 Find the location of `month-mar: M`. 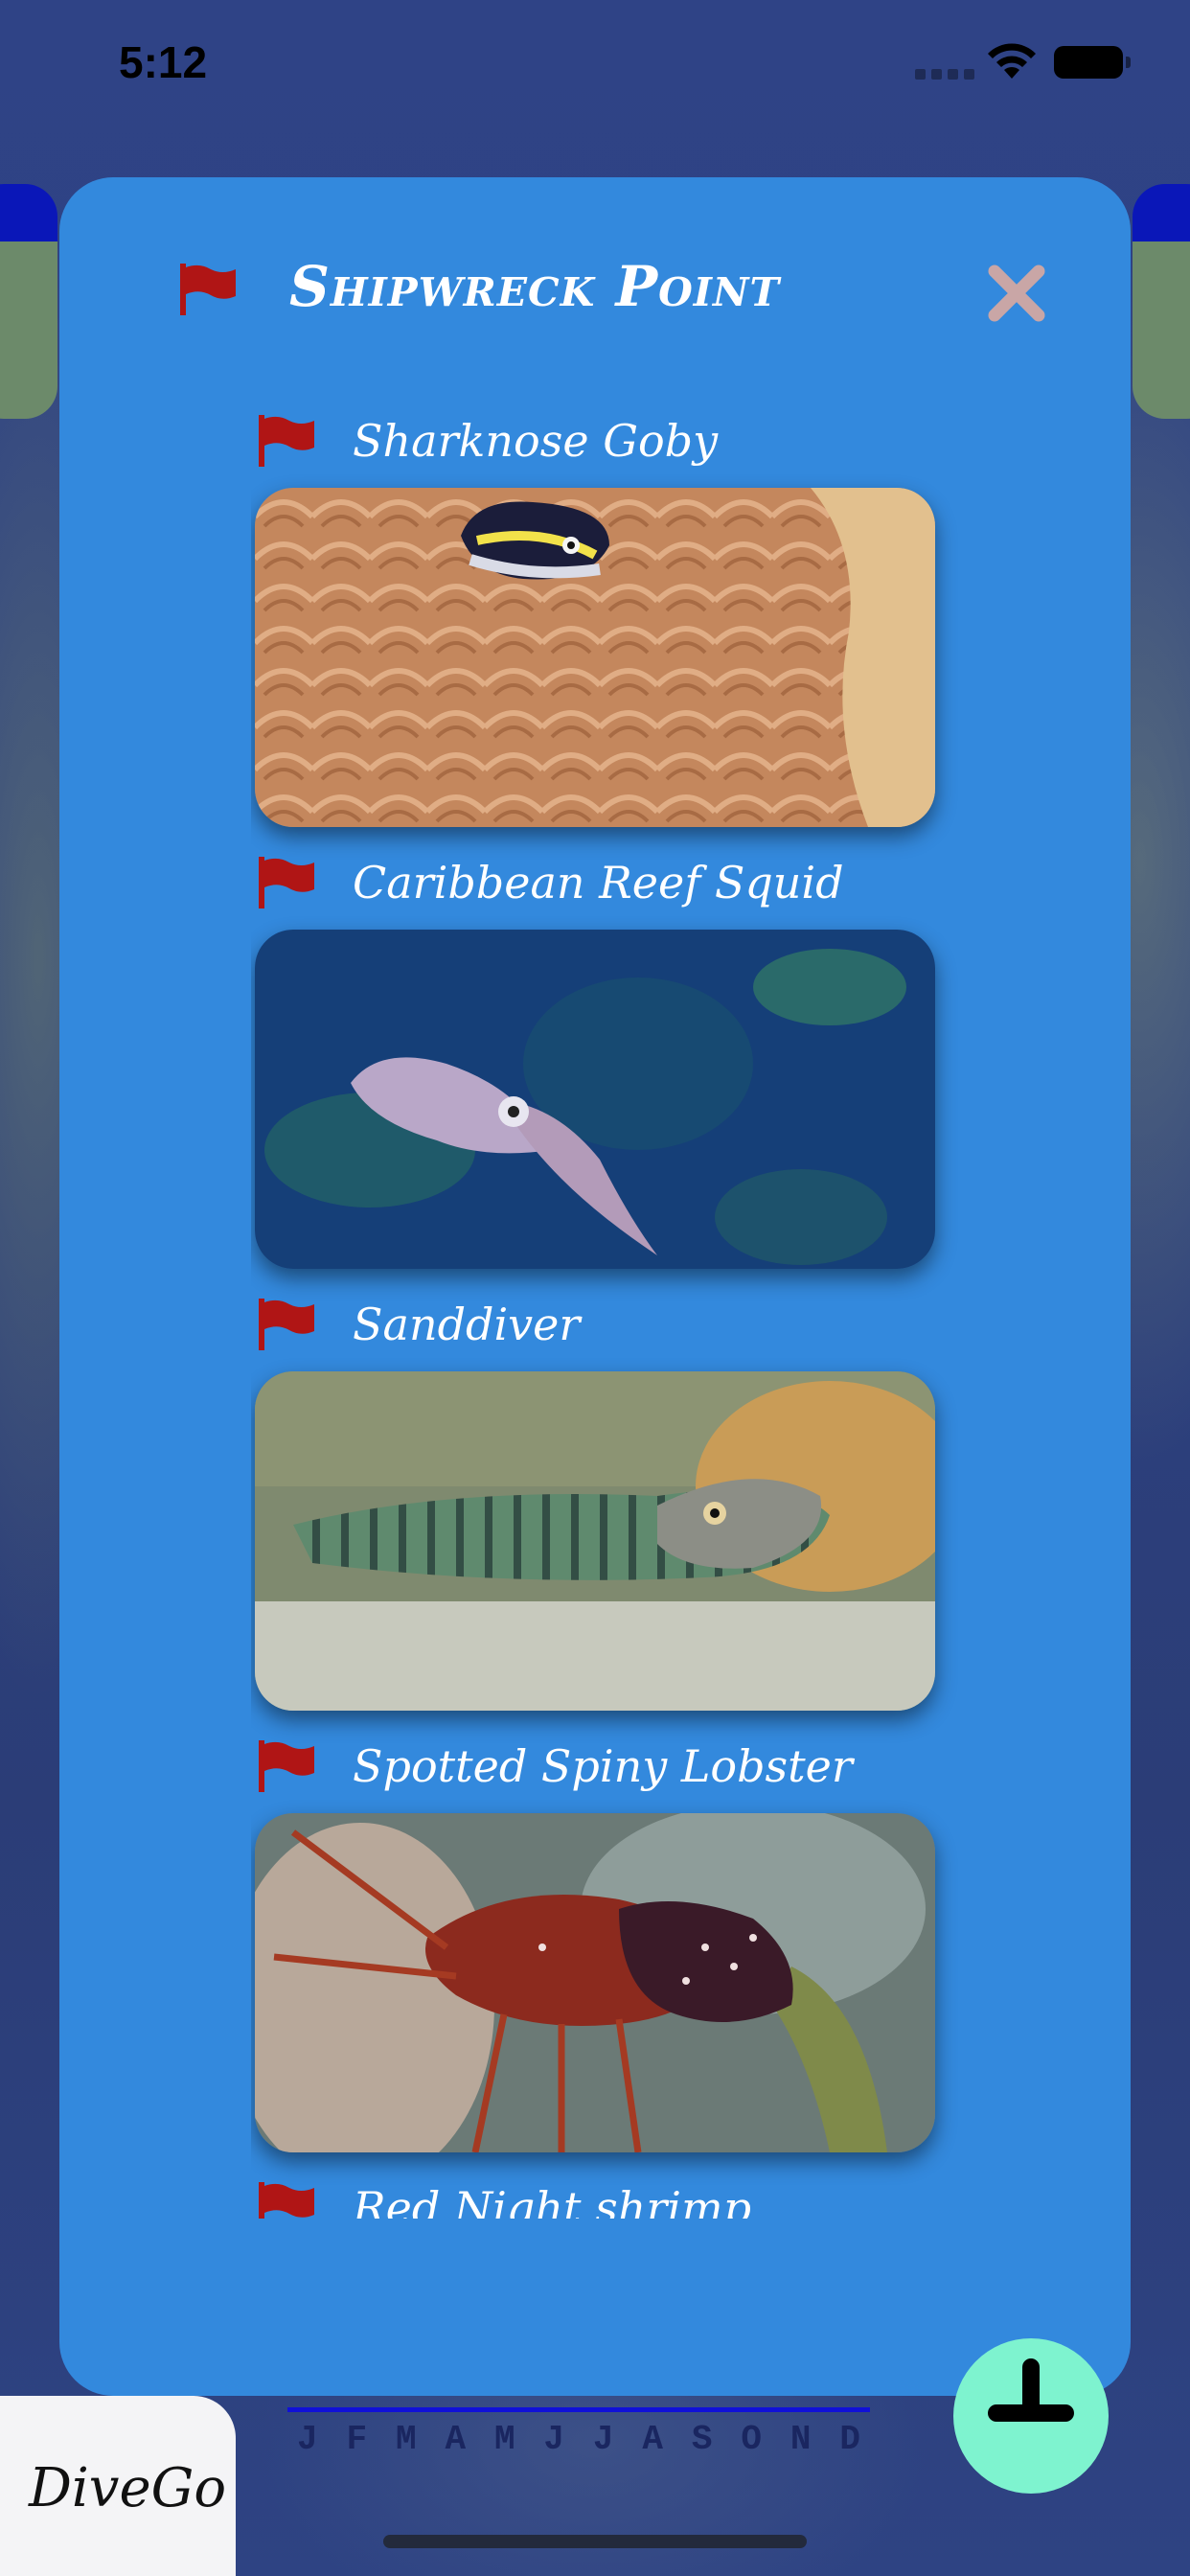

month-mar: M is located at coordinates (406, 2439).